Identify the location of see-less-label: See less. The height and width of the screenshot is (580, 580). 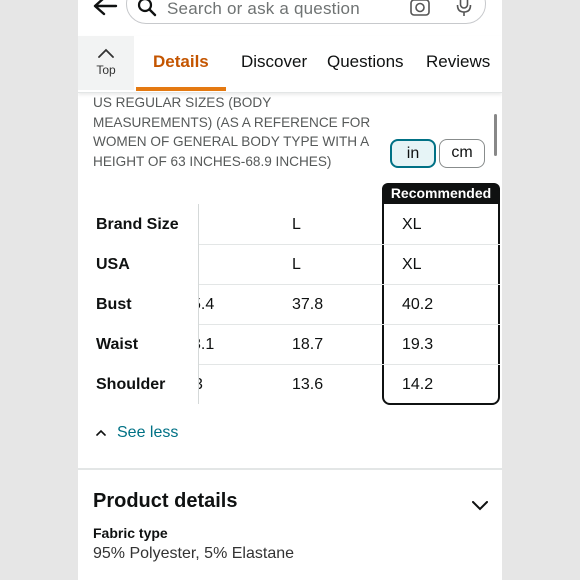
(148, 432).